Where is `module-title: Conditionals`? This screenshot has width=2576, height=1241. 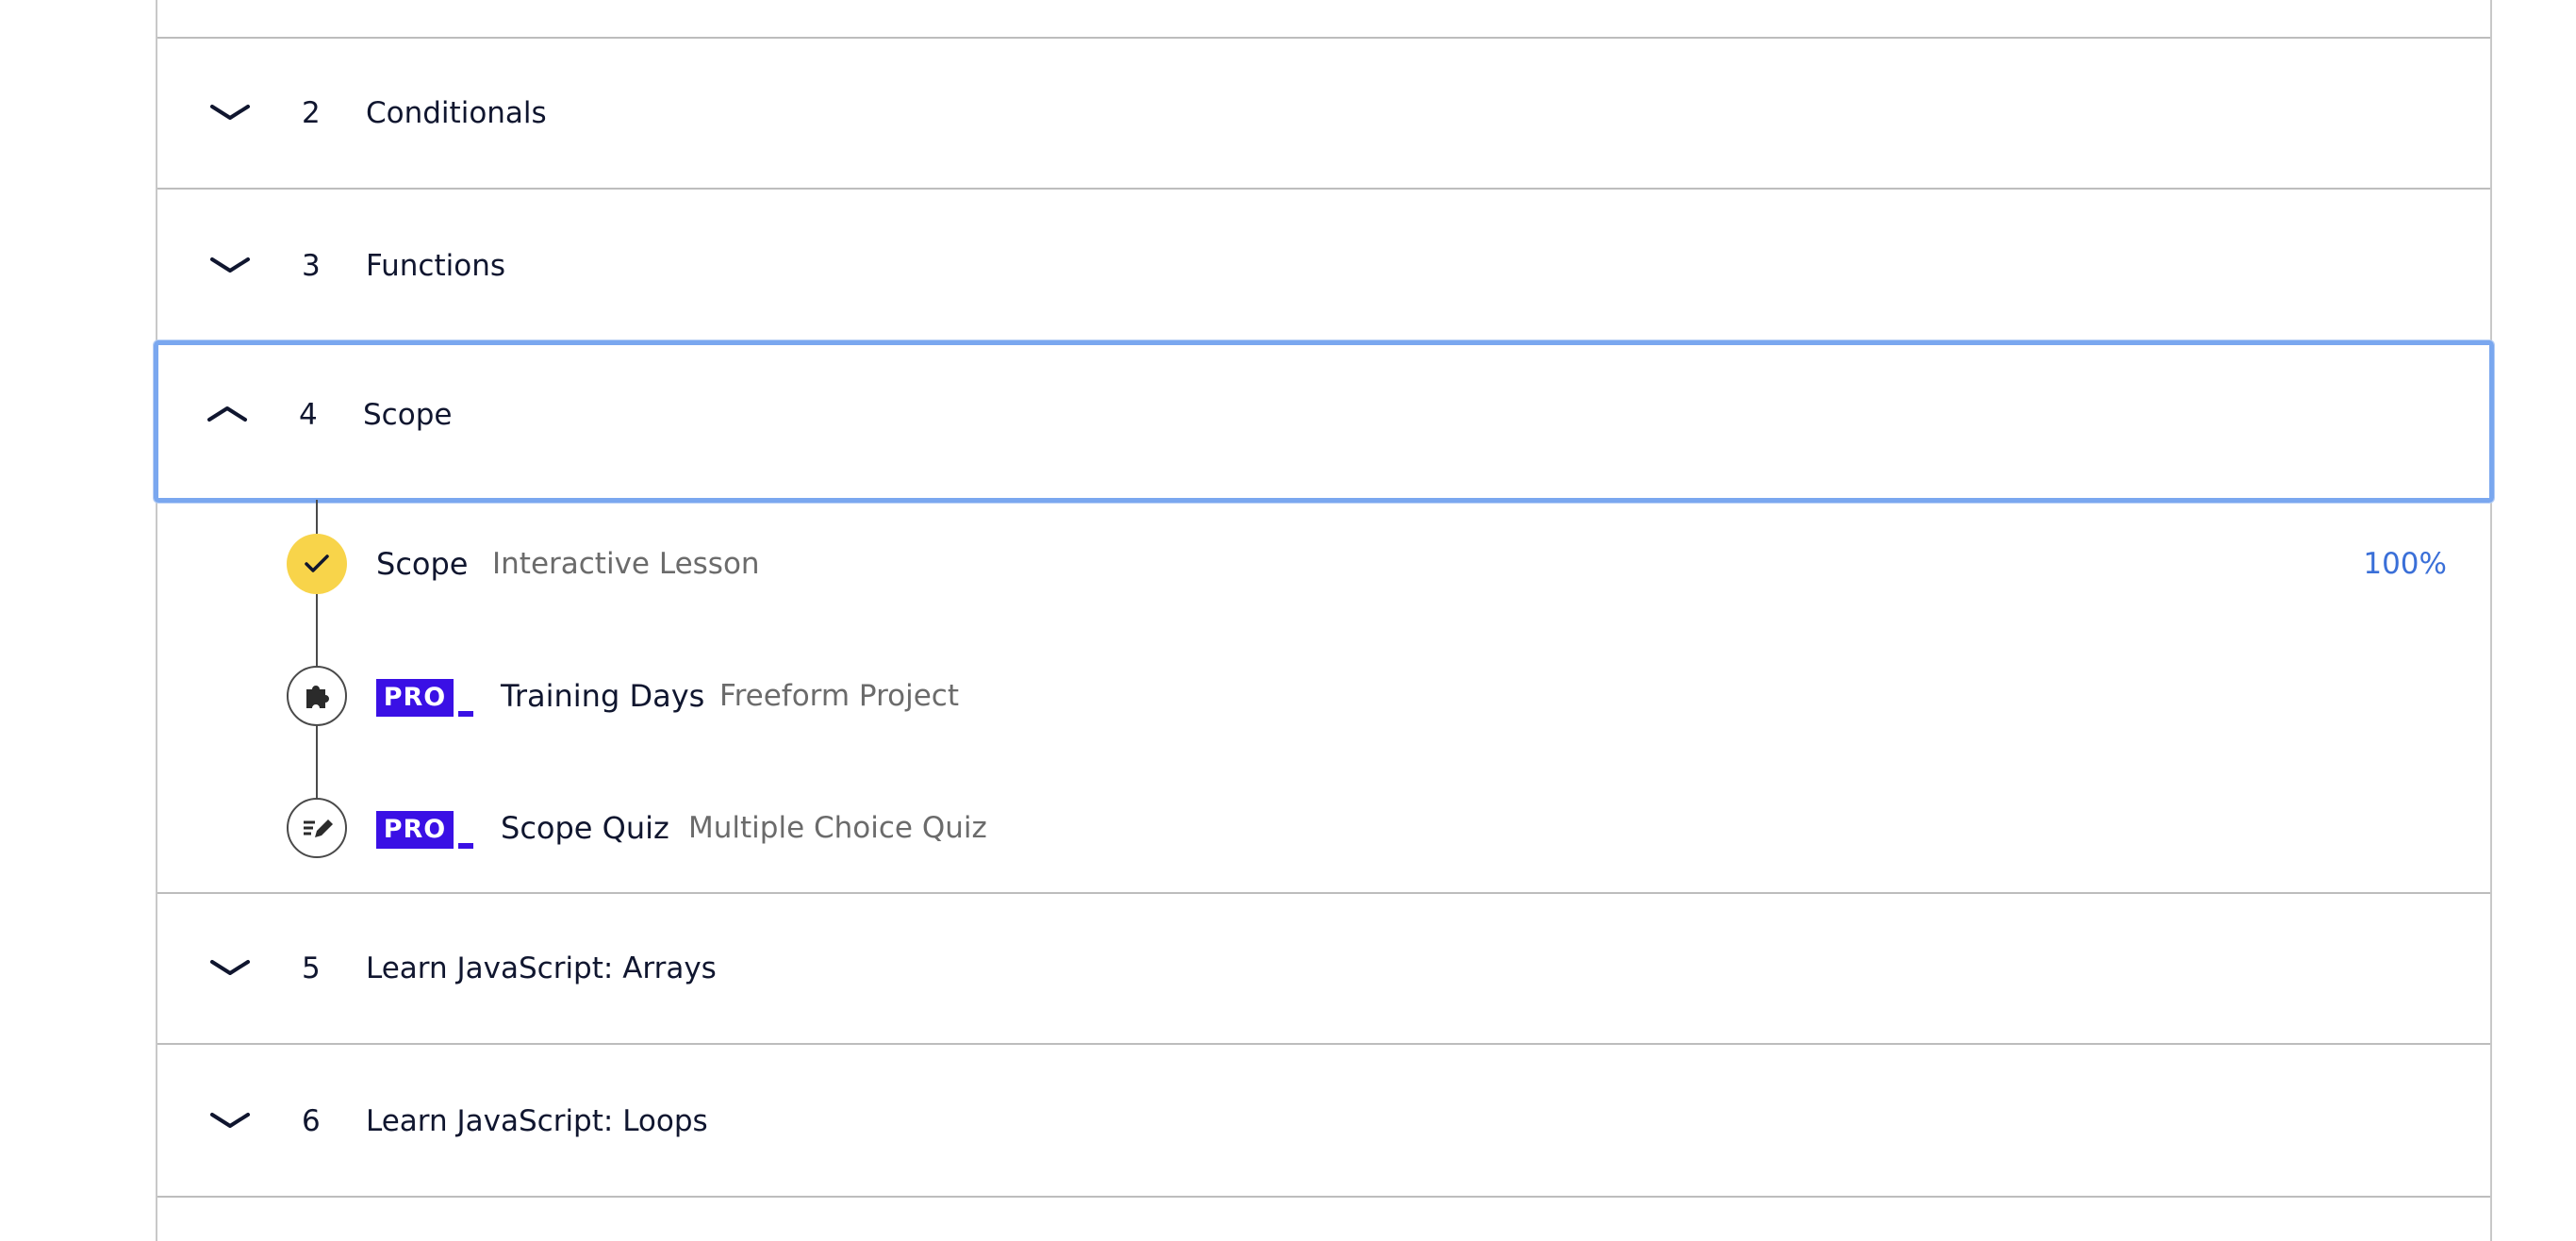
module-title: Conditionals is located at coordinates (456, 113).